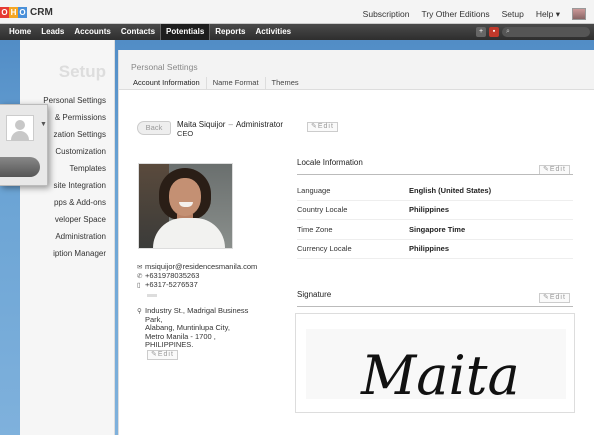  Describe the element at coordinates (74, 172) in the screenshot. I see `setup-item-templates: Templates` at that location.